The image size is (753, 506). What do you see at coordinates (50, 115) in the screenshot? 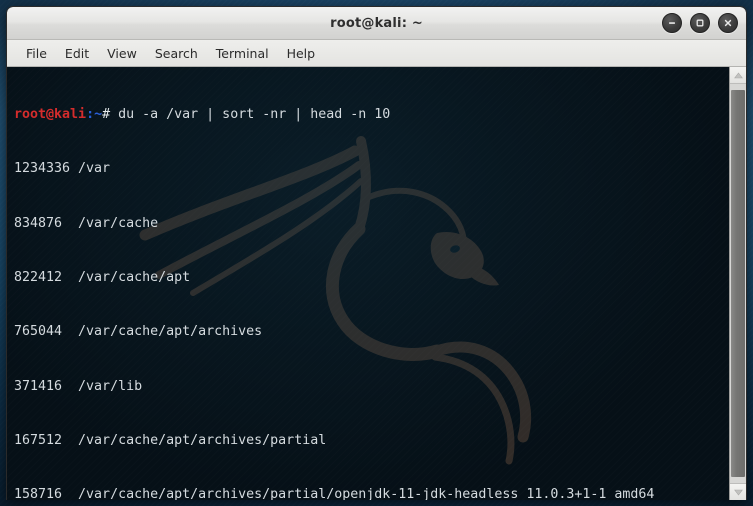
I see `prompt-user-host: root@kali` at bounding box center [50, 115].